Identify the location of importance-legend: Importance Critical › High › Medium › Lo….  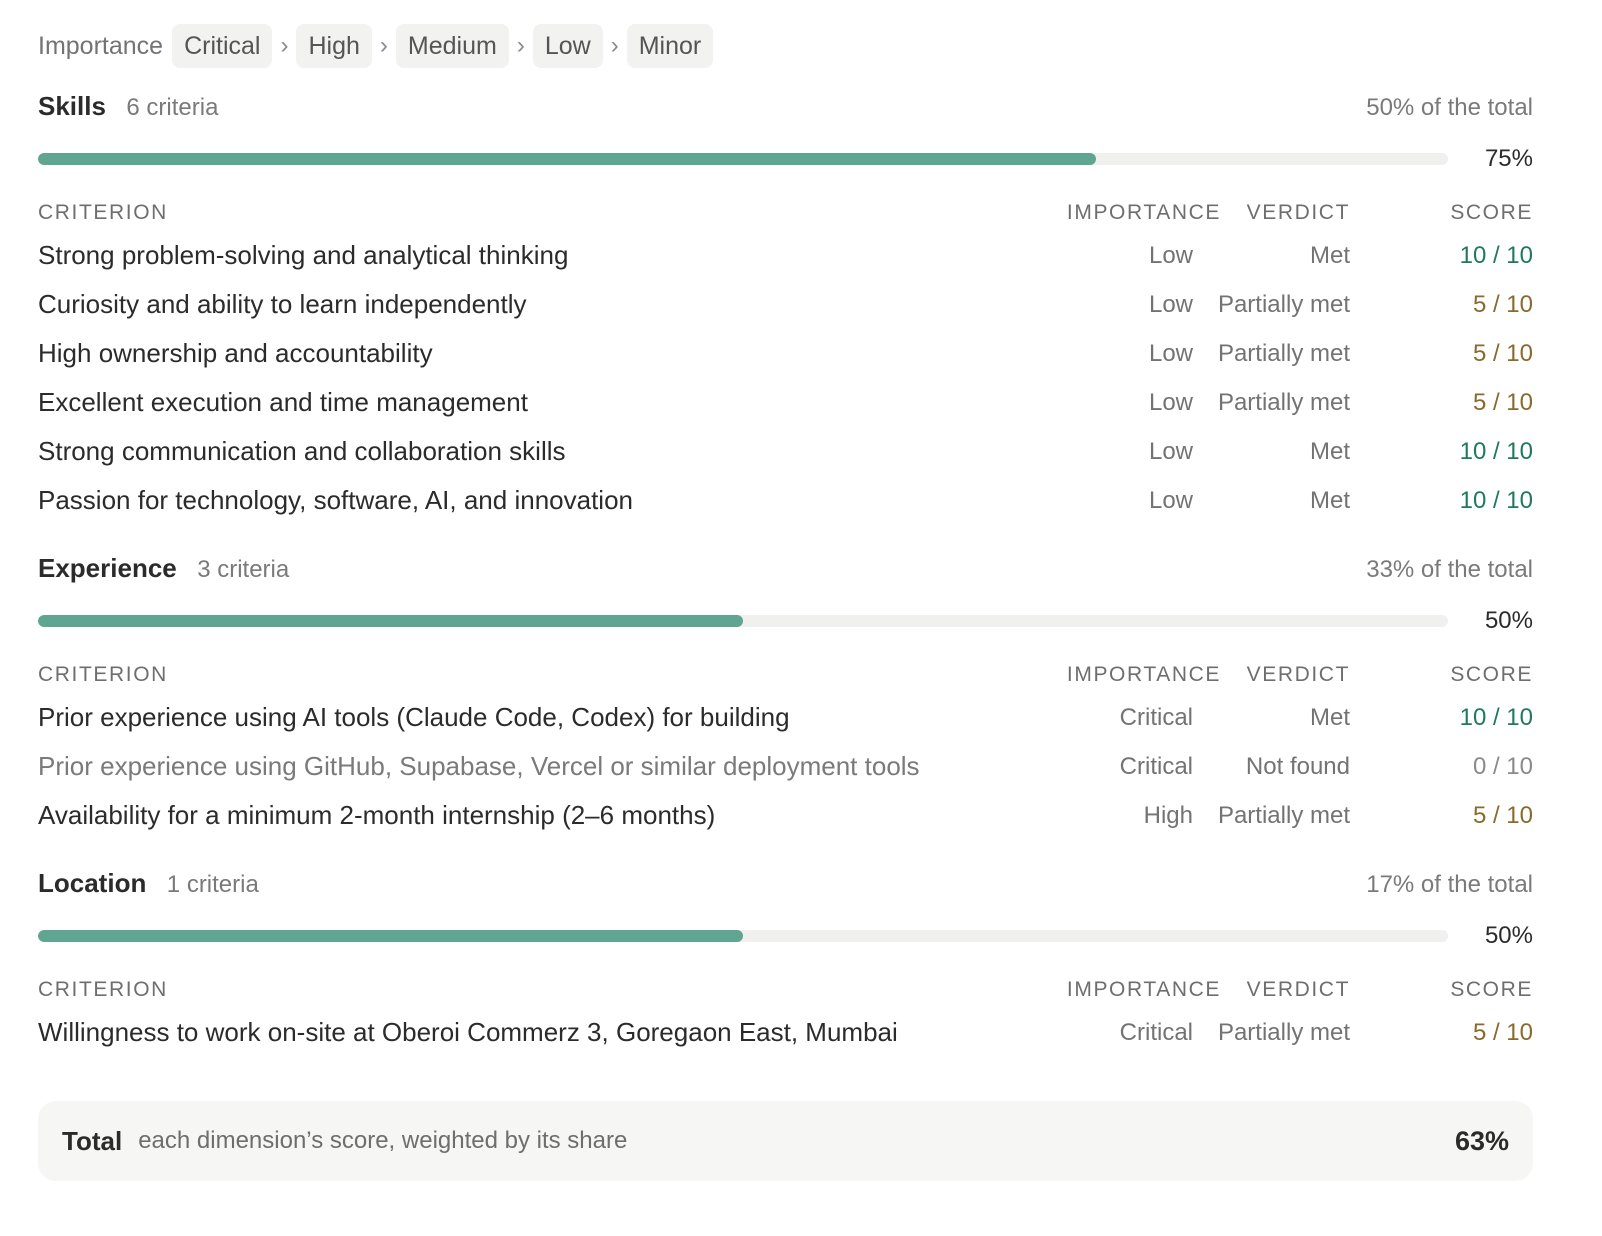
(785, 46).